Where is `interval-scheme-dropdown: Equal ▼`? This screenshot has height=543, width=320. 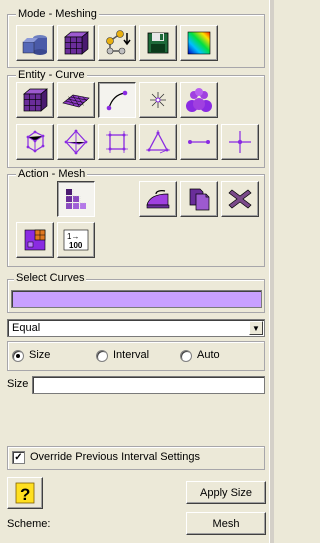 interval-scheme-dropdown: Equal ▼ is located at coordinates (136, 328).